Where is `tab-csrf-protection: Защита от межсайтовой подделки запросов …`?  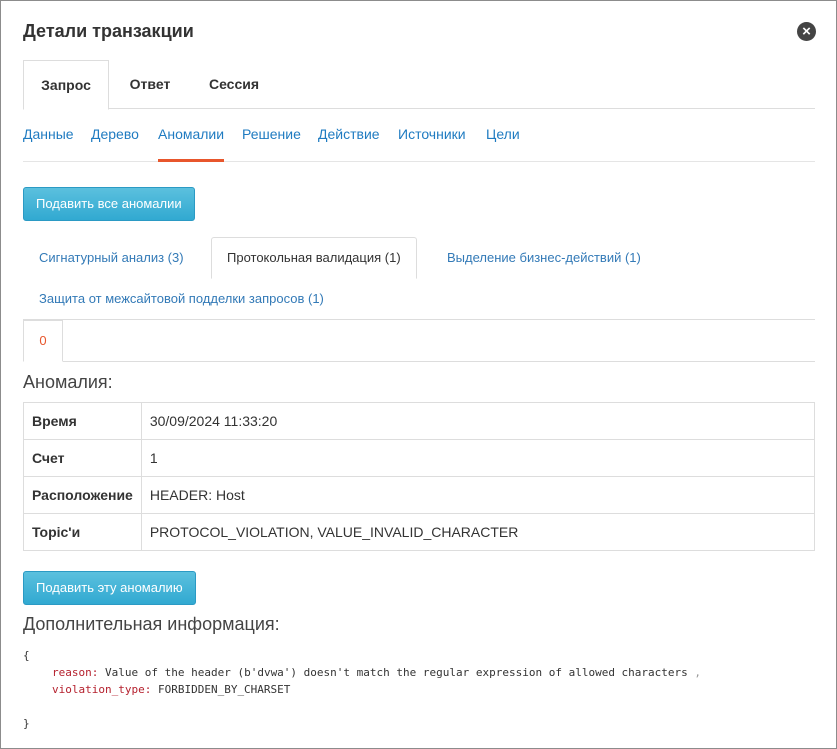 tab-csrf-protection: Защита от межсайтовой подделки запросов … is located at coordinates (181, 298).